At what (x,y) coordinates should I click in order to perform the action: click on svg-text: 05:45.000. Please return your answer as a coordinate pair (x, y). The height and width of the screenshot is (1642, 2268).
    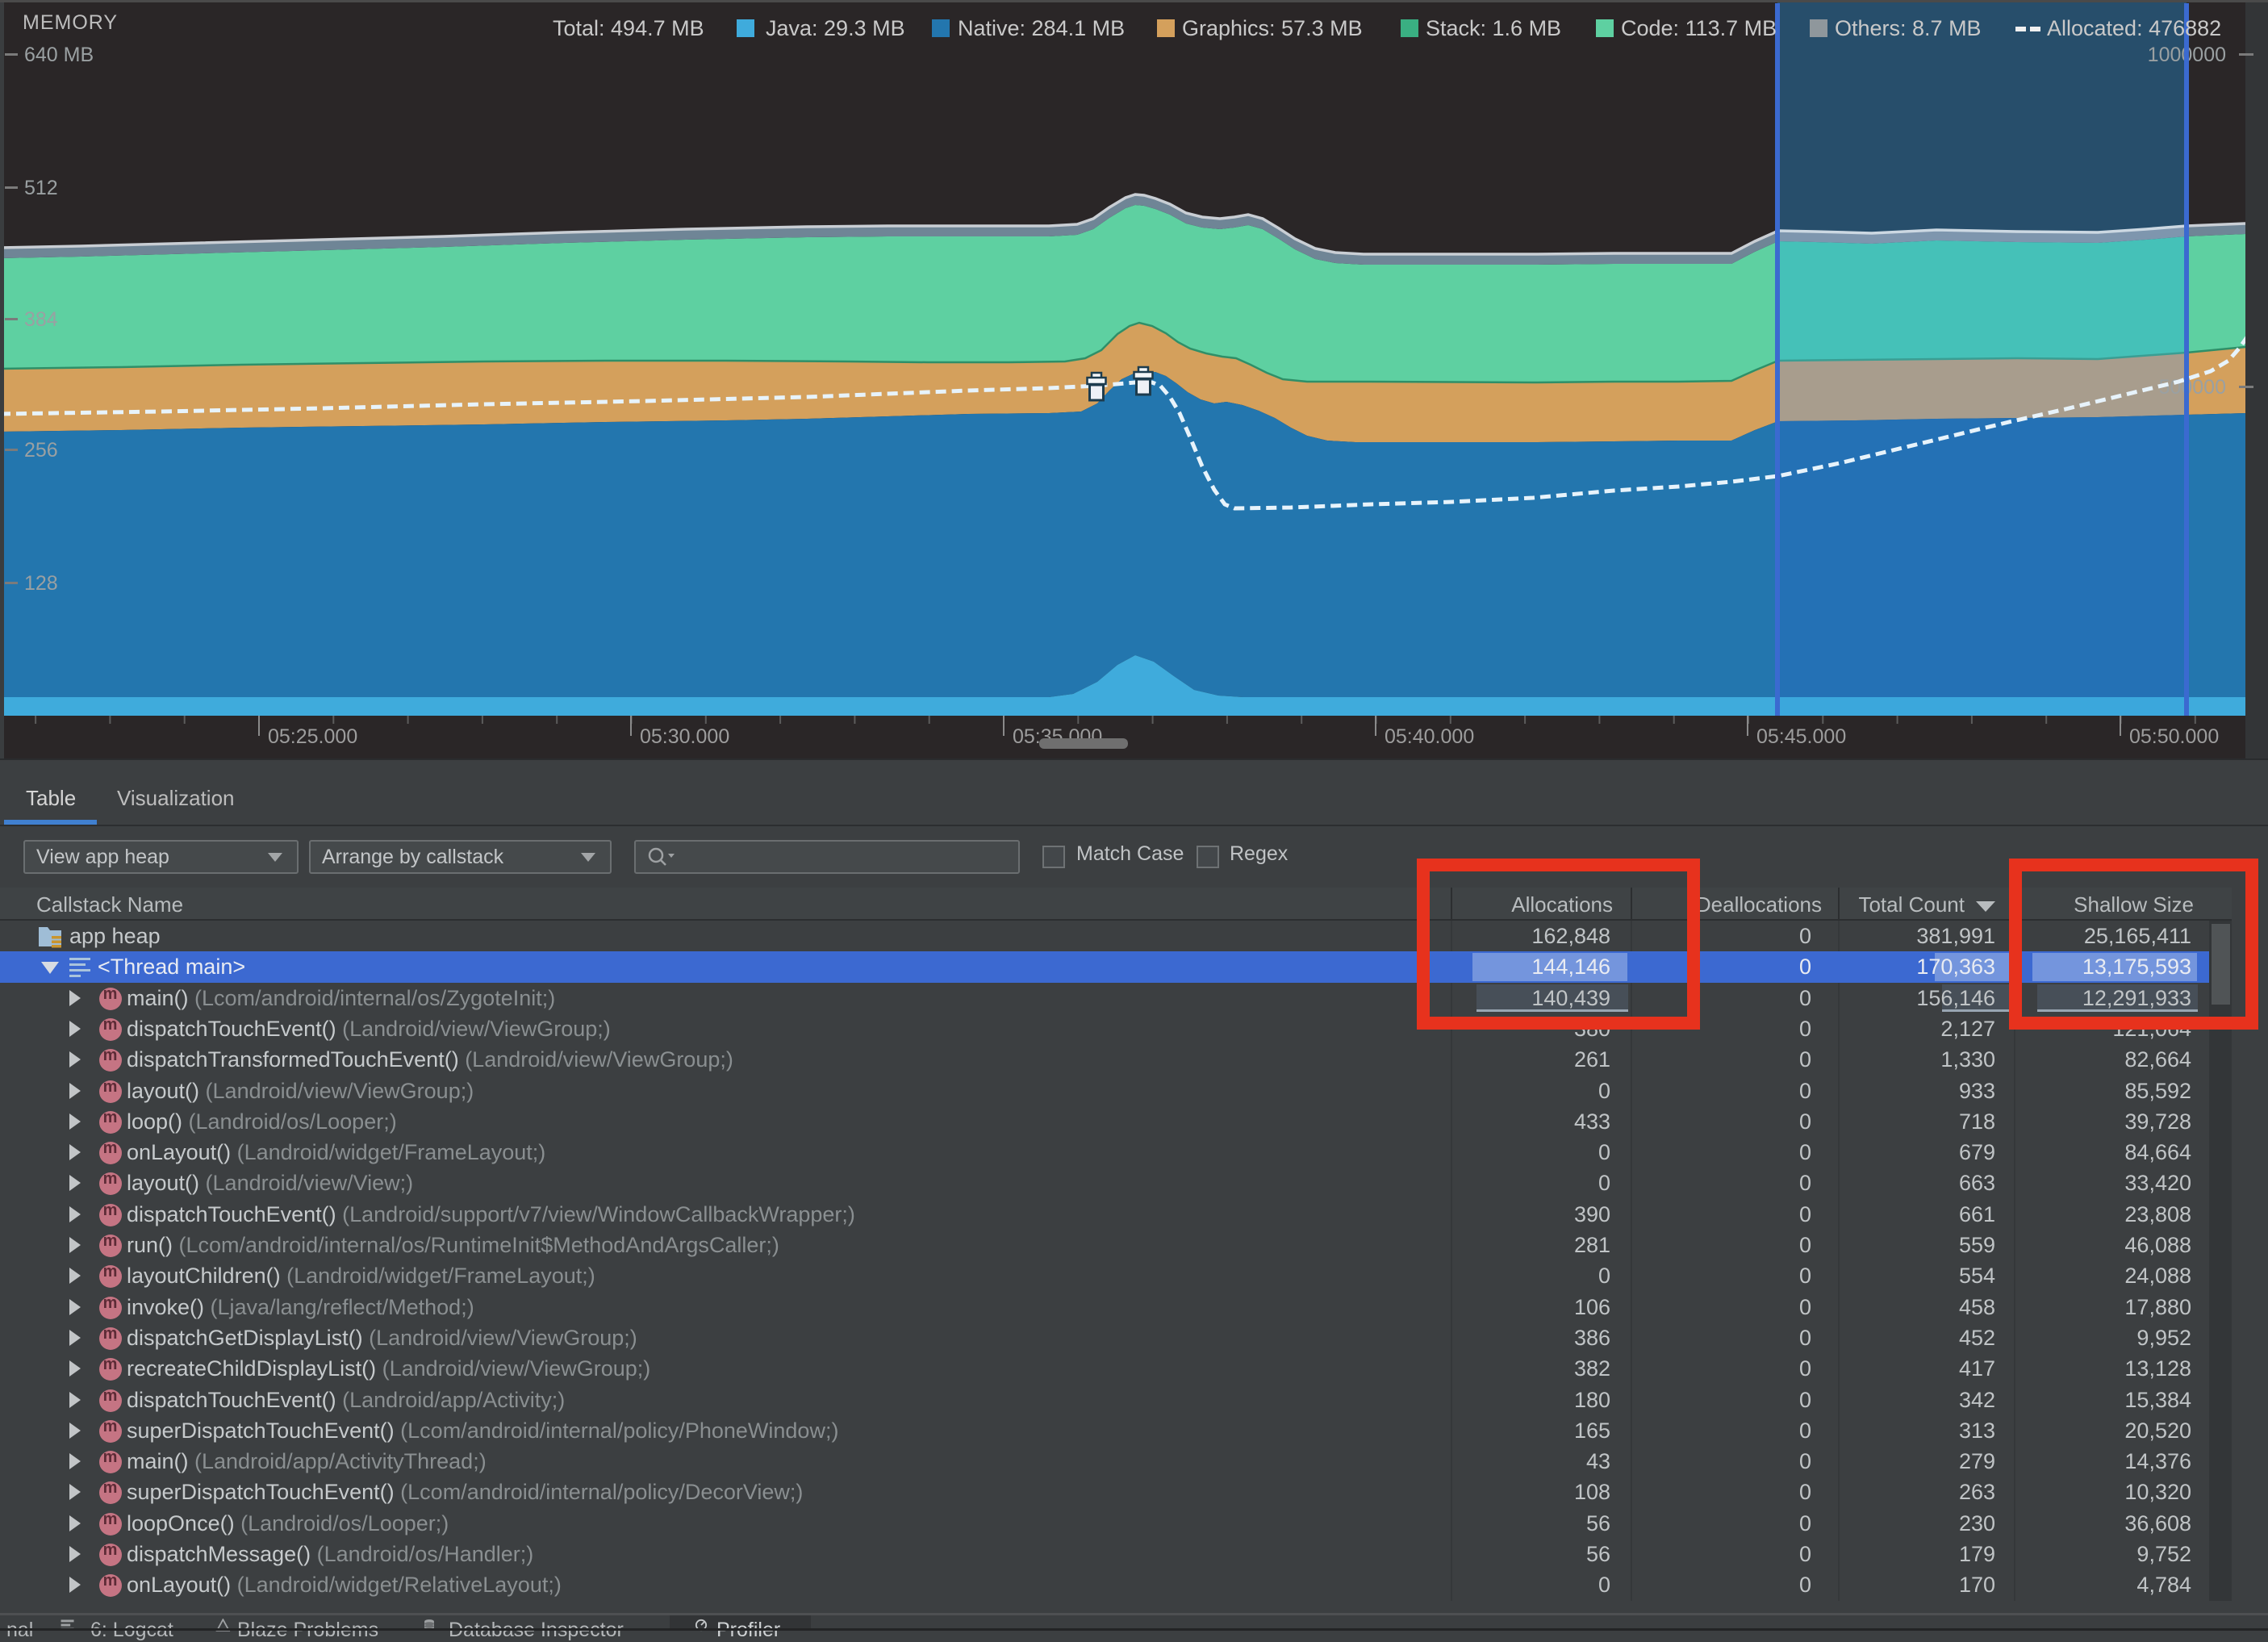
    Looking at the image, I should click on (1801, 736).